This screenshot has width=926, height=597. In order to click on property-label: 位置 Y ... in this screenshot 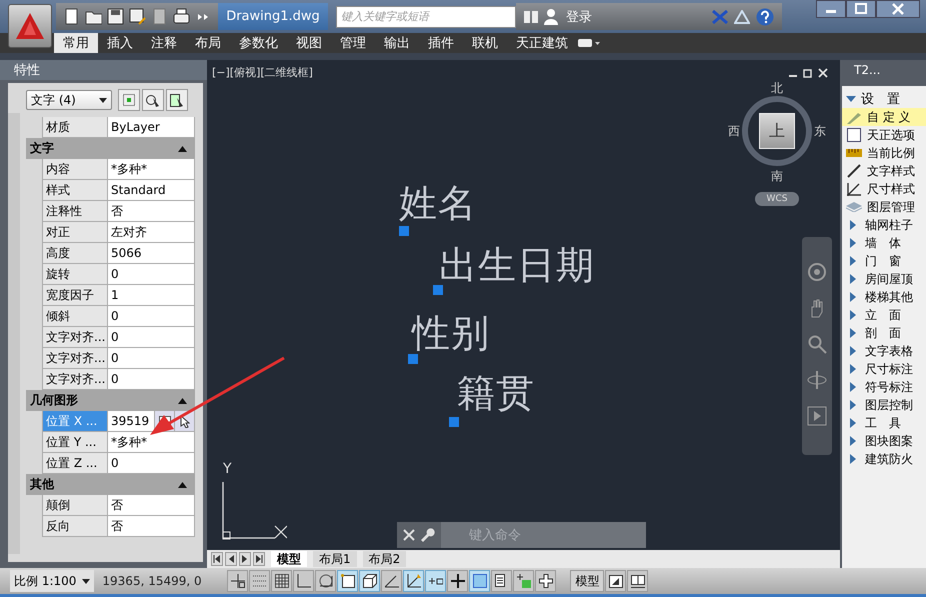, I will do `click(75, 442)`.